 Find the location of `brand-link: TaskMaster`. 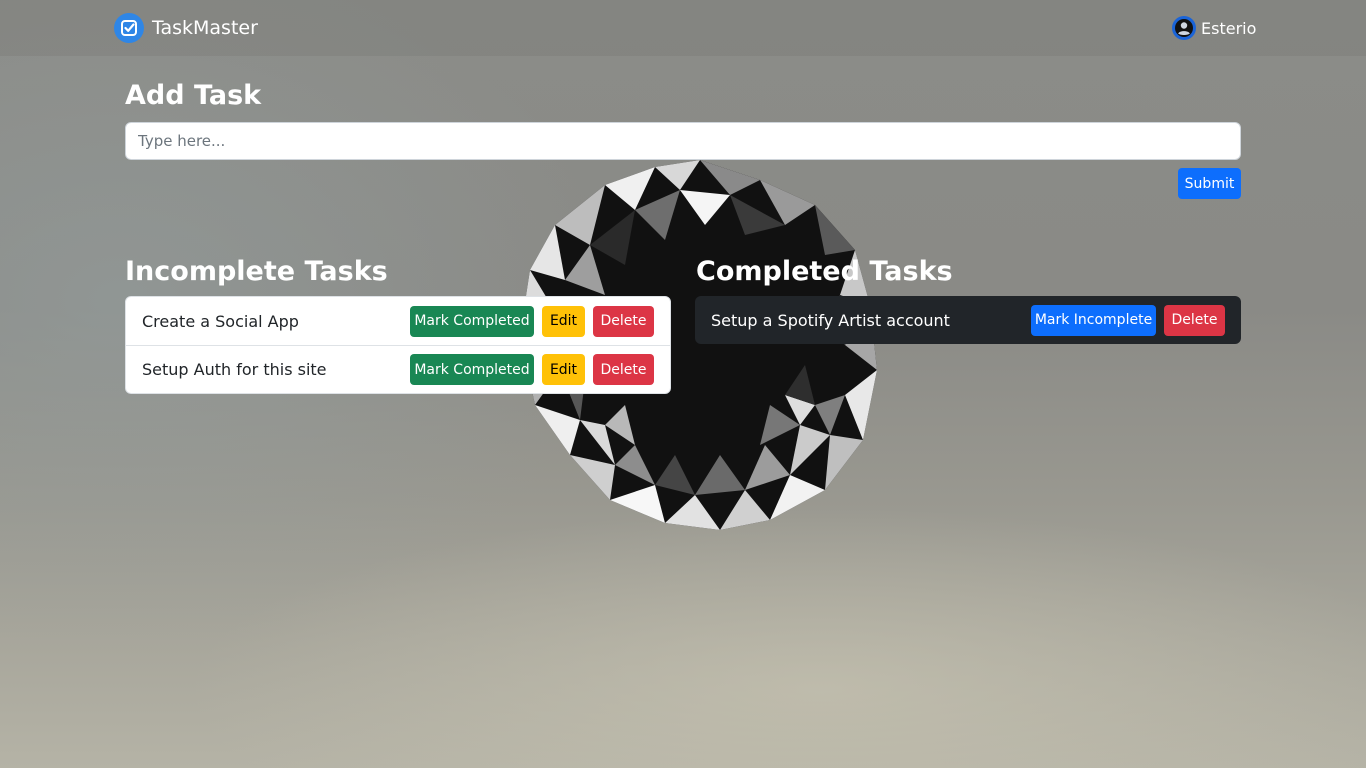

brand-link: TaskMaster is located at coordinates (186, 28).